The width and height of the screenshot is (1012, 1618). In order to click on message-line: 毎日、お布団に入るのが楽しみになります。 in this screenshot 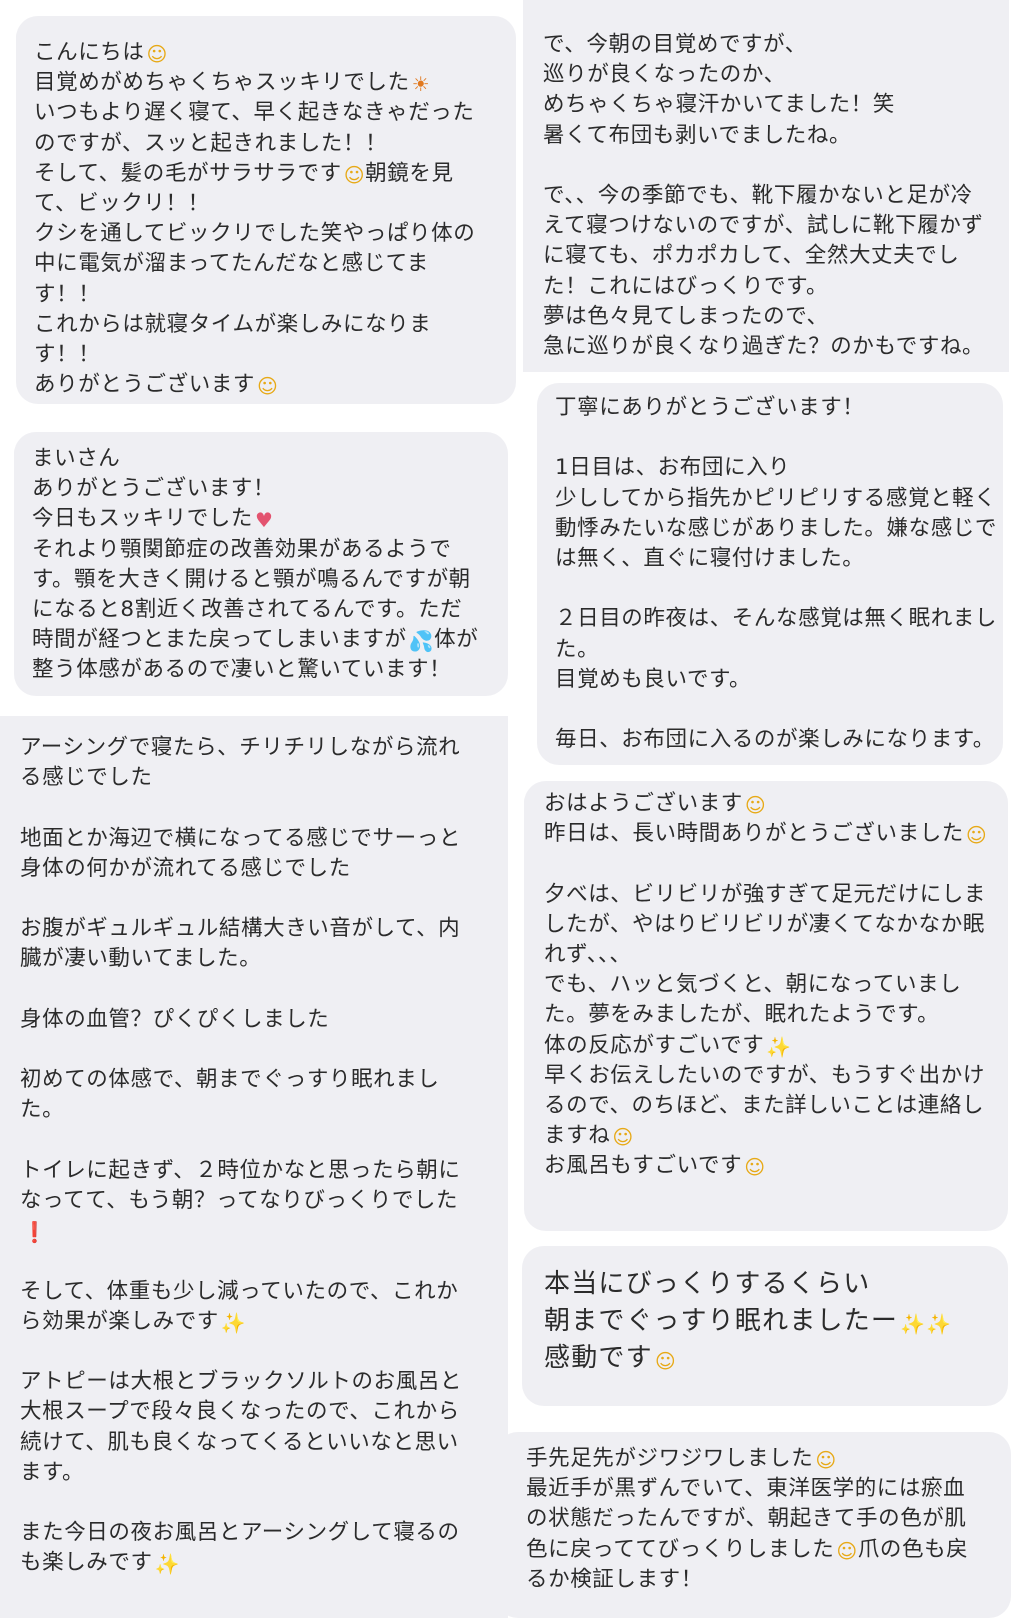, I will do `click(774, 740)`.